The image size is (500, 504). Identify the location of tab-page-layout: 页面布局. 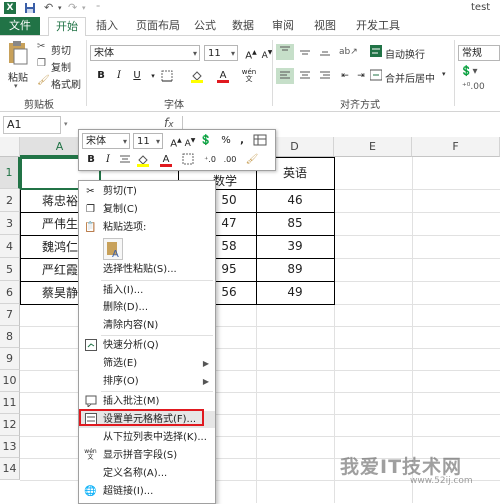
(158, 26).